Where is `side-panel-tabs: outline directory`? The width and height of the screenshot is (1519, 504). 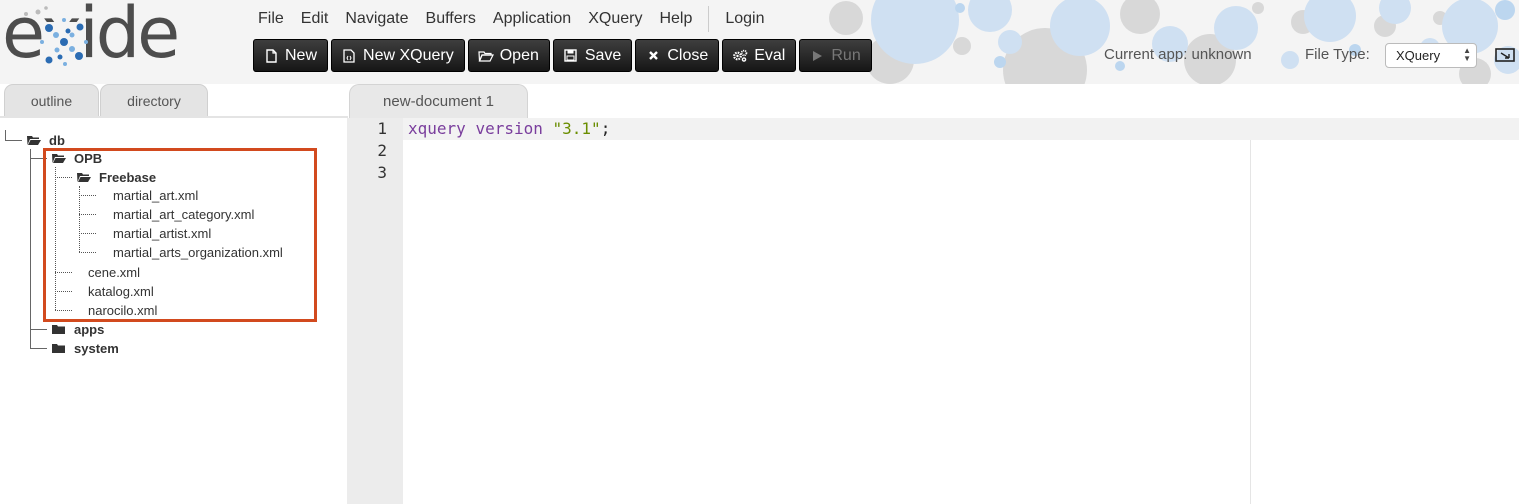 side-panel-tabs: outline directory is located at coordinates (173, 101).